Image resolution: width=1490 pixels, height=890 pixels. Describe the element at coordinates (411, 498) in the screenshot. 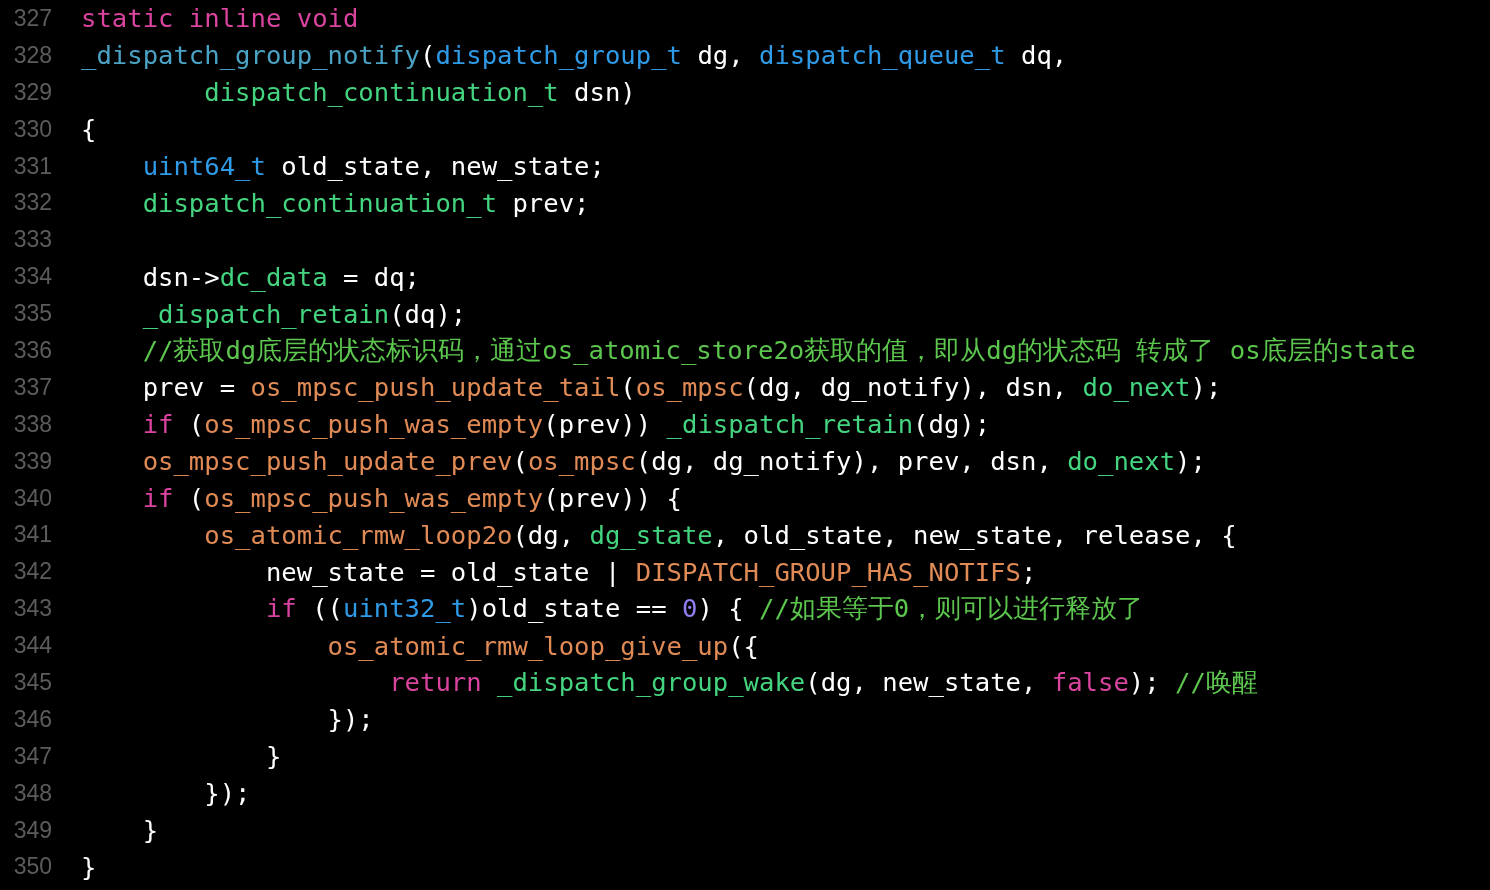

I see `code-line: if (os_mpsc_push_was_empty(prev)) {` at that location.